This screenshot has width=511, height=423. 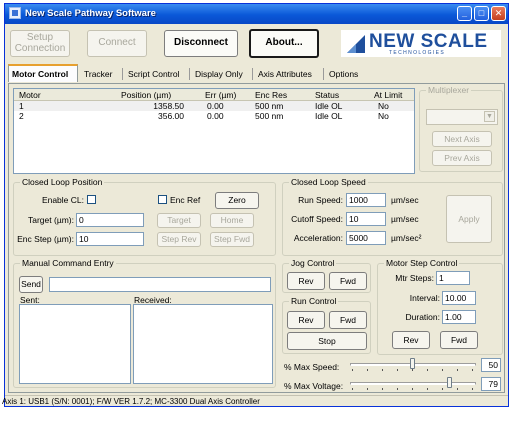 I want to click on minimize-button: _, so click(x=464, y=13).